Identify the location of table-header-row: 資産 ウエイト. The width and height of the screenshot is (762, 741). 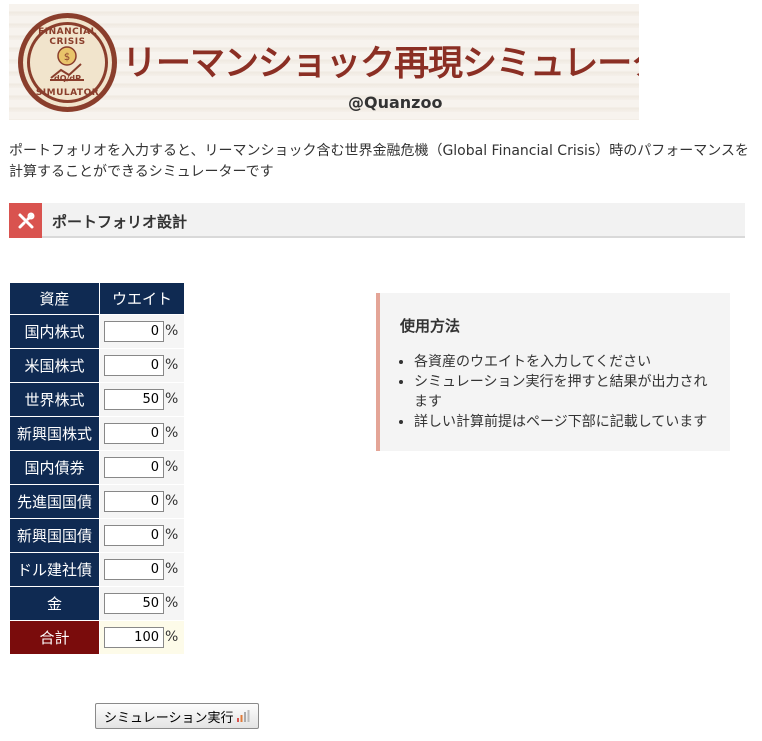
(97, 298).